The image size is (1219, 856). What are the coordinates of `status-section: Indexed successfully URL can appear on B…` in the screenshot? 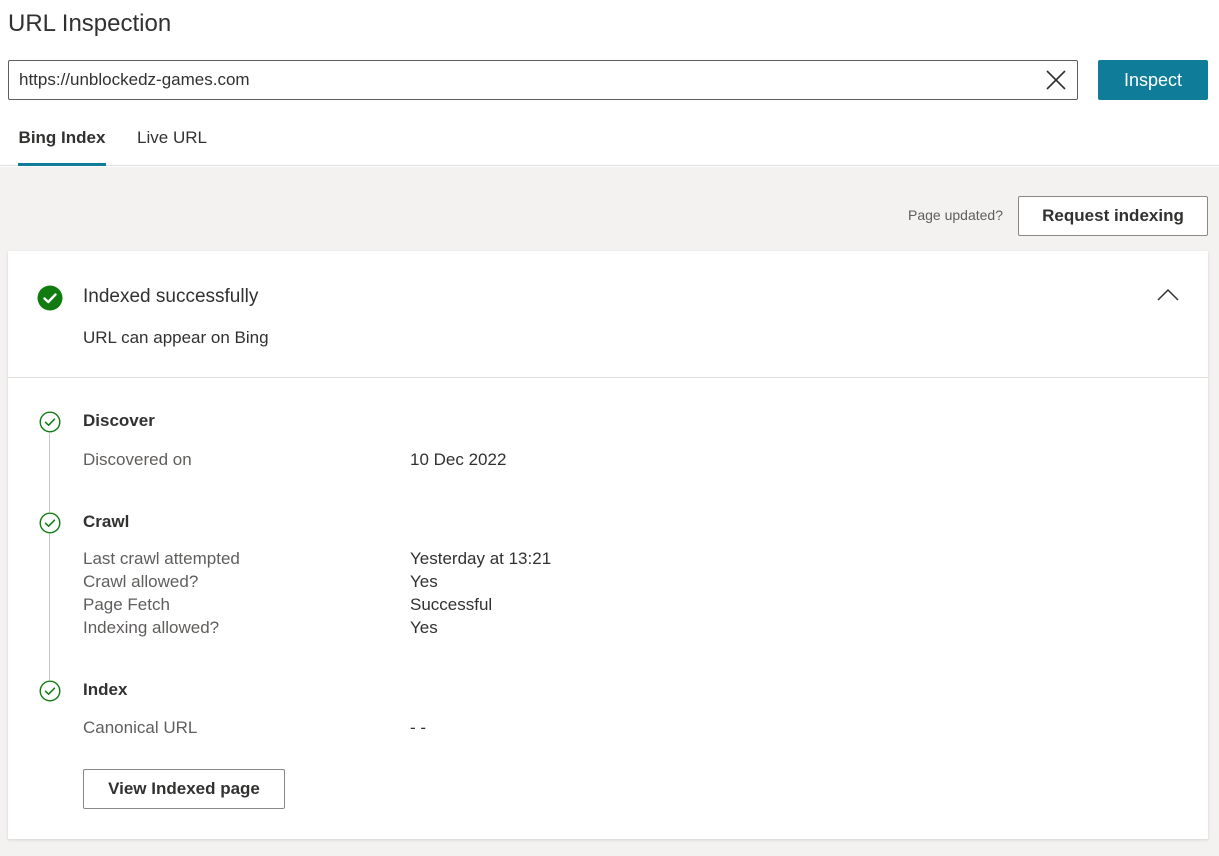 It's located at (608, 314).